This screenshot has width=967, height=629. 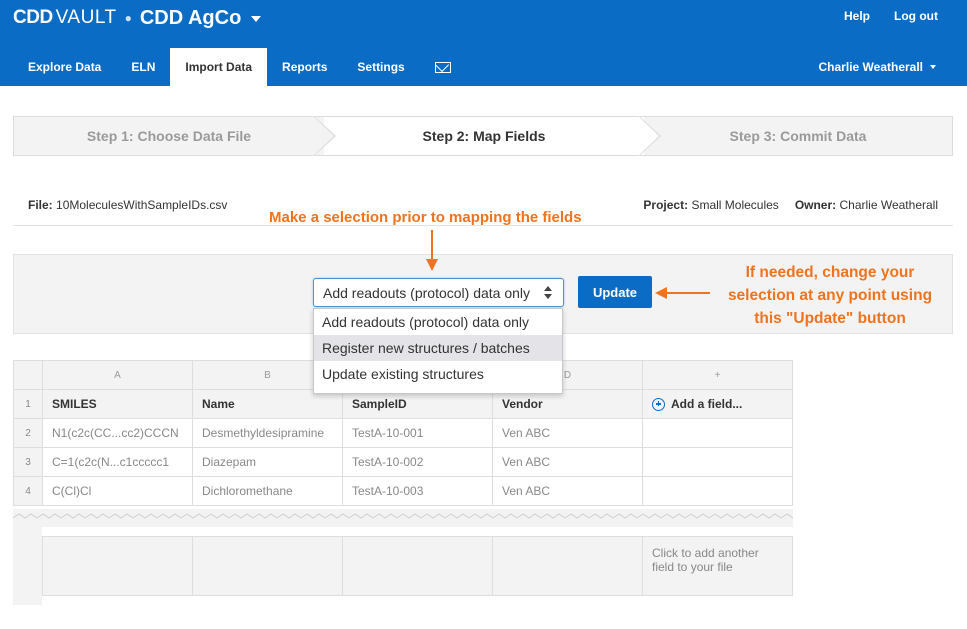 I want to click on table-cell: Diazepam, so click(x=267, y=462).